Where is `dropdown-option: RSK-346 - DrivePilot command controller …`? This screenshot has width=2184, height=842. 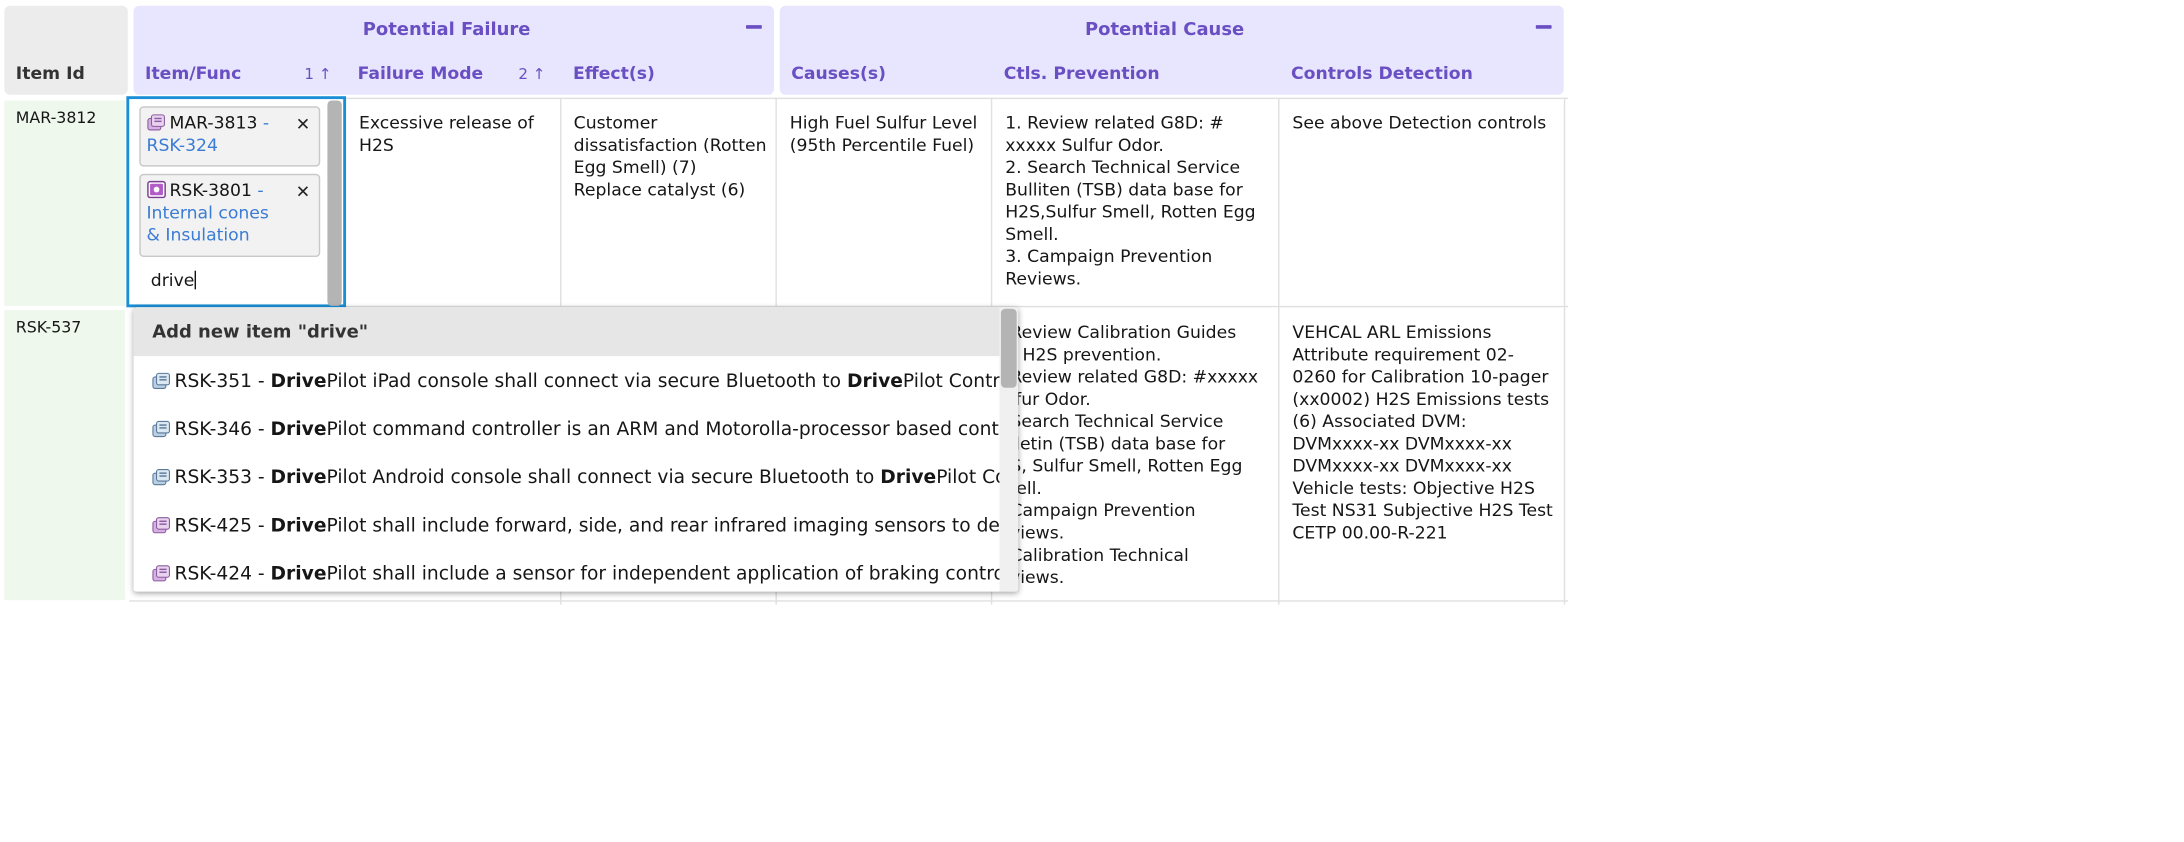 dropdown-option: RSK-346 - DrivePilot command controller … is located at coordinates (584, 429).